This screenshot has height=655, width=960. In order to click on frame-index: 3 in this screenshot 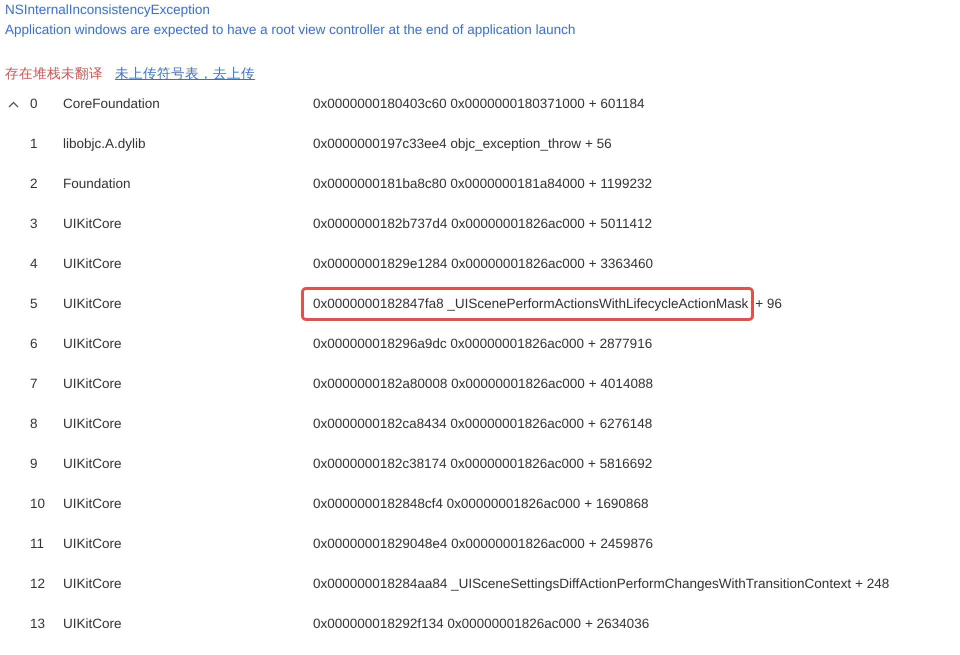, I will do `click(34, 223)`.